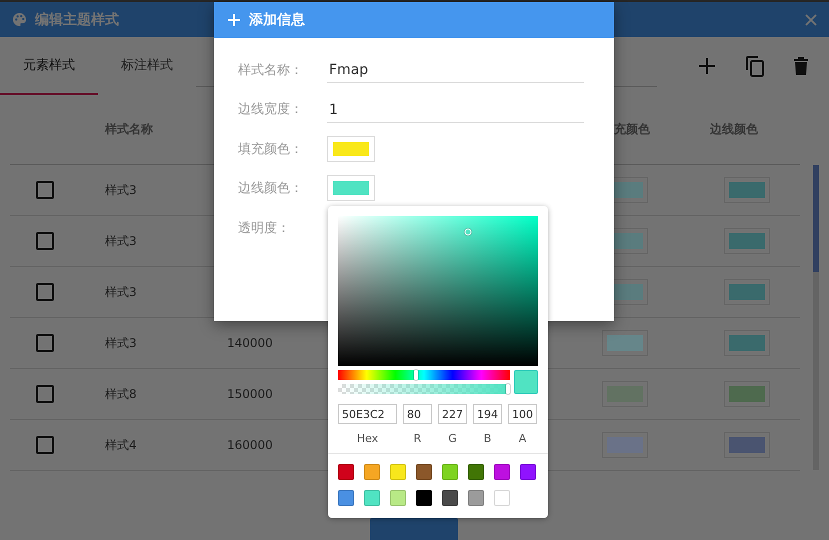  What do you see at coordinates (522, 414) in the screenshot?
I see `input-field: 100` at bounding box center [522, 414].